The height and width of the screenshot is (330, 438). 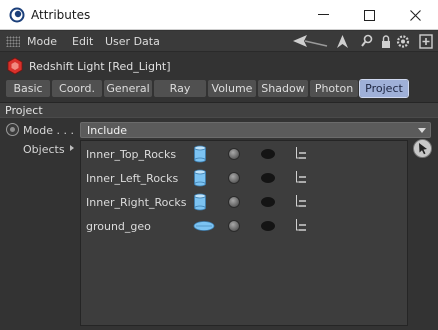 I want to click on close-button, so click(x=415, y=15).